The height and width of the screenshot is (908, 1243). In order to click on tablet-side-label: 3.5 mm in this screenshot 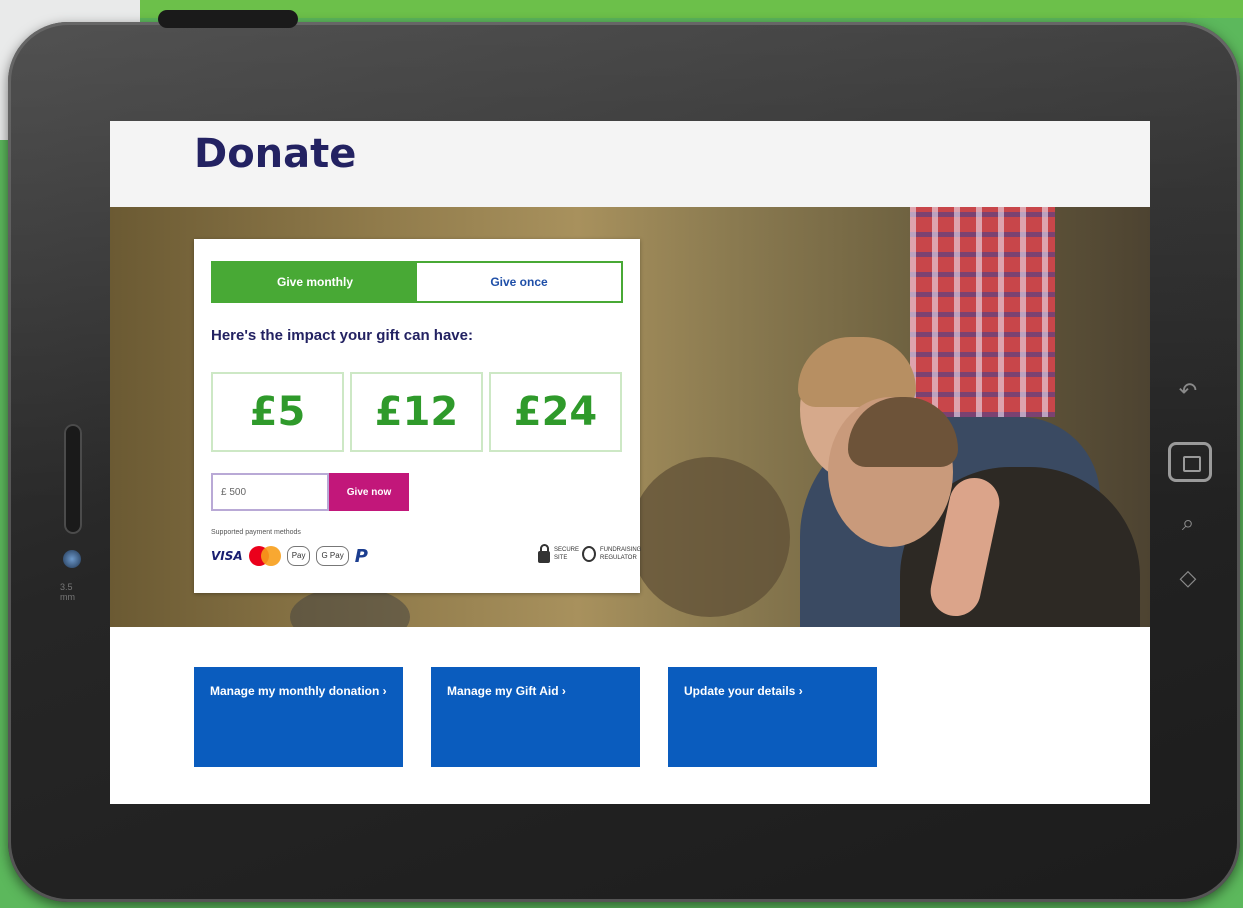, I will do `click(67, 592)`.